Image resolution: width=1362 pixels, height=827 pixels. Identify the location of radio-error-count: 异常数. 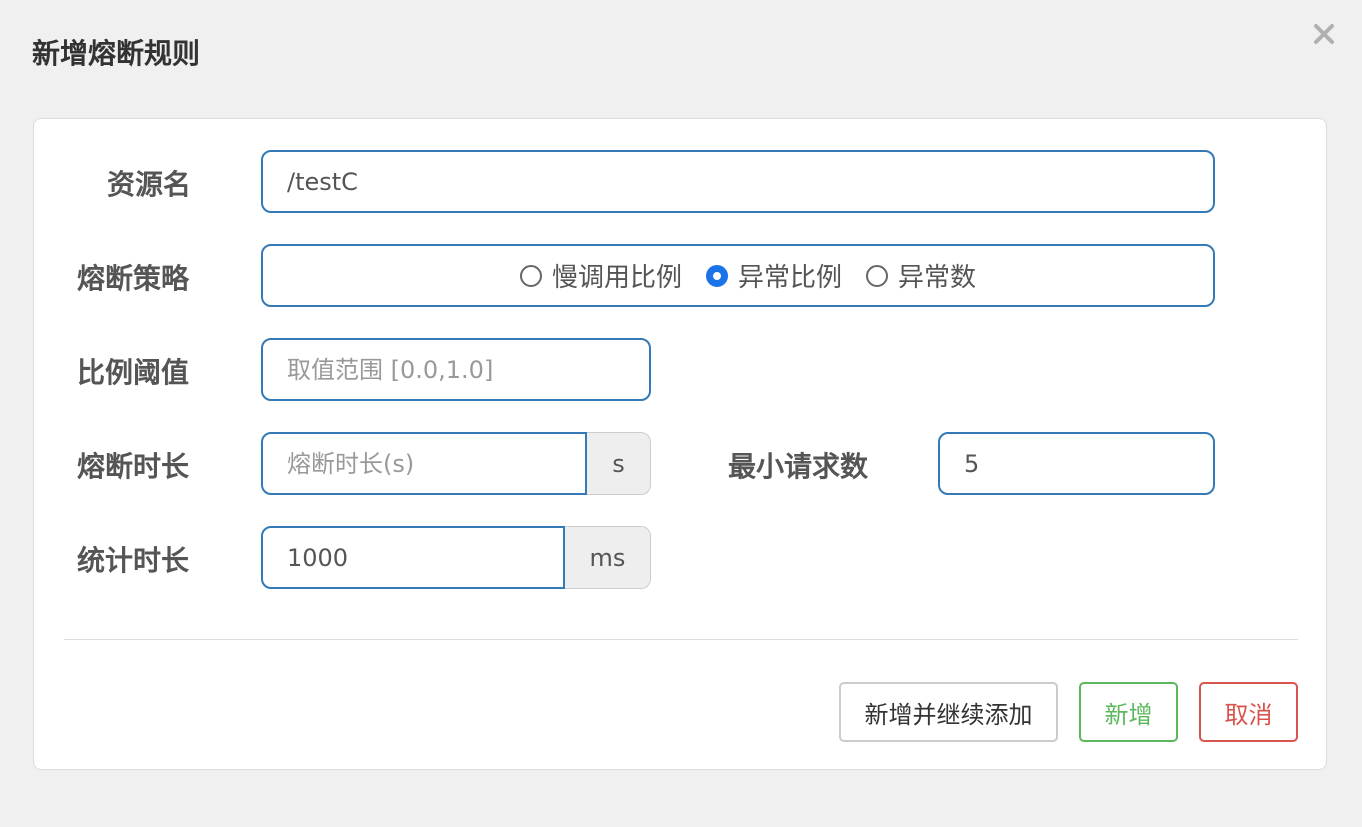
(921, 275).